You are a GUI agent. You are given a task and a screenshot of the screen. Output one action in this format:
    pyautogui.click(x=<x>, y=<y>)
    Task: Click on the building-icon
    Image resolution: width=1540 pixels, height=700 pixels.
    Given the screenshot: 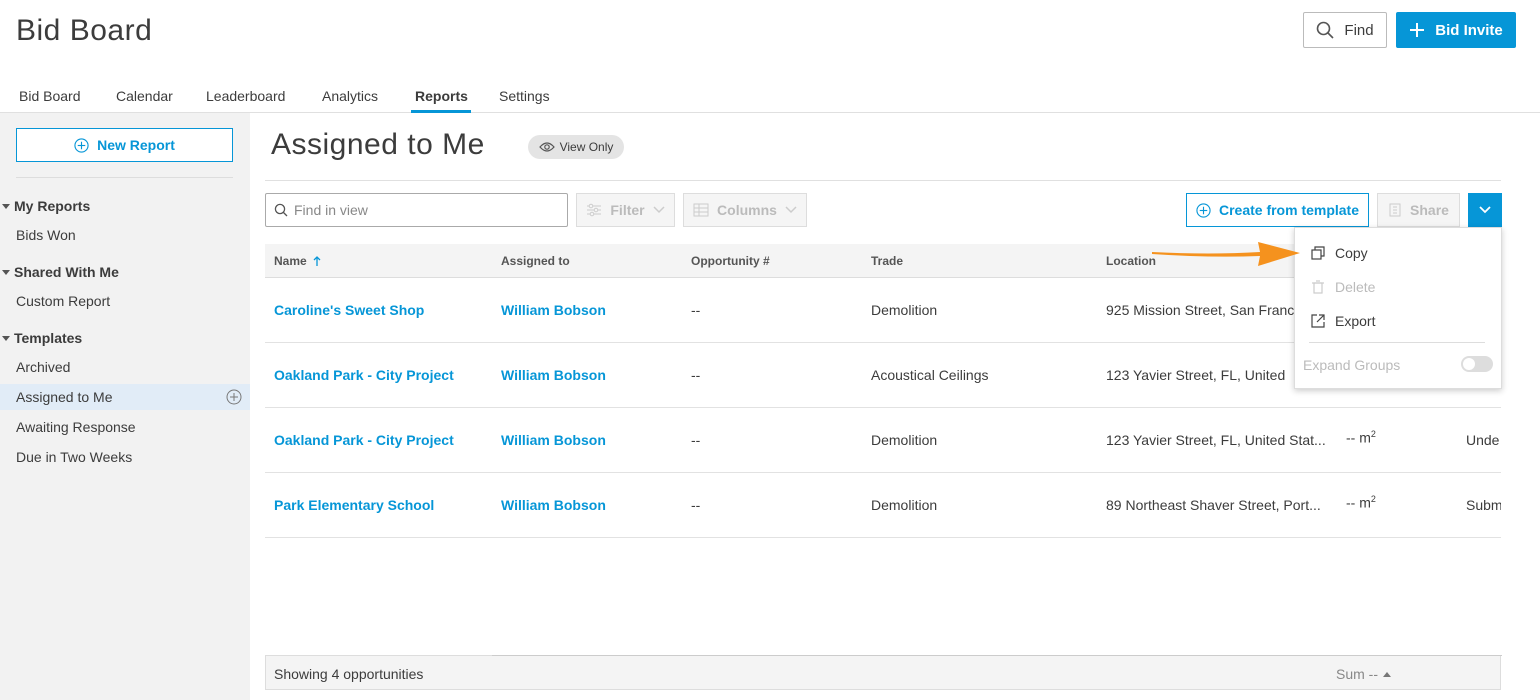 What is the action you would take?
    pyautogui.click(x=1395, y=210)
    